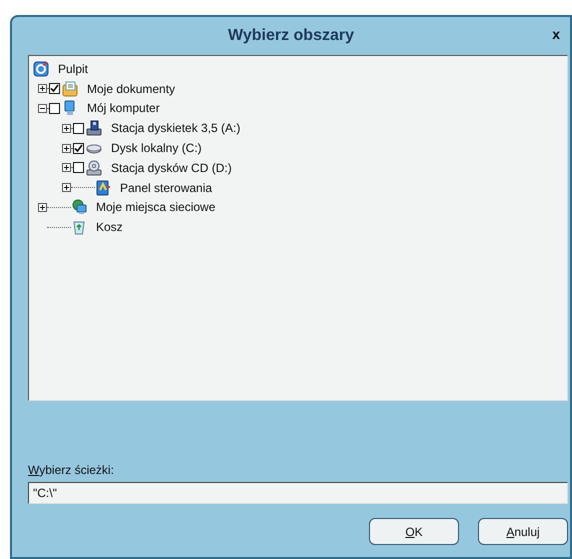 The image size is (572, 559). What do you see at coordinates (156, 148) in the screenshot?
I see `tree-item: Dysk lokalny (C:)` at bounding box center [156, 148].